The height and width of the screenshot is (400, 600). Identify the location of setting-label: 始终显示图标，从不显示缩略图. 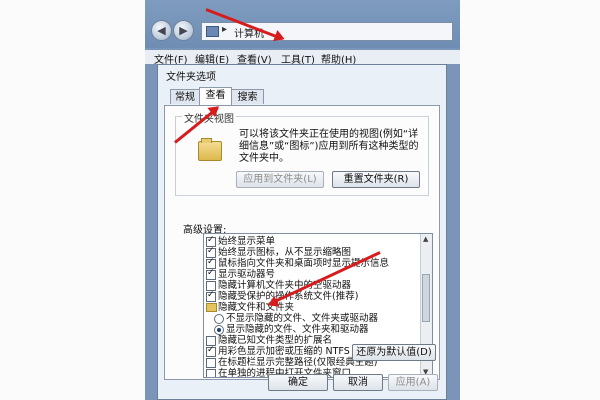
(285, 252).